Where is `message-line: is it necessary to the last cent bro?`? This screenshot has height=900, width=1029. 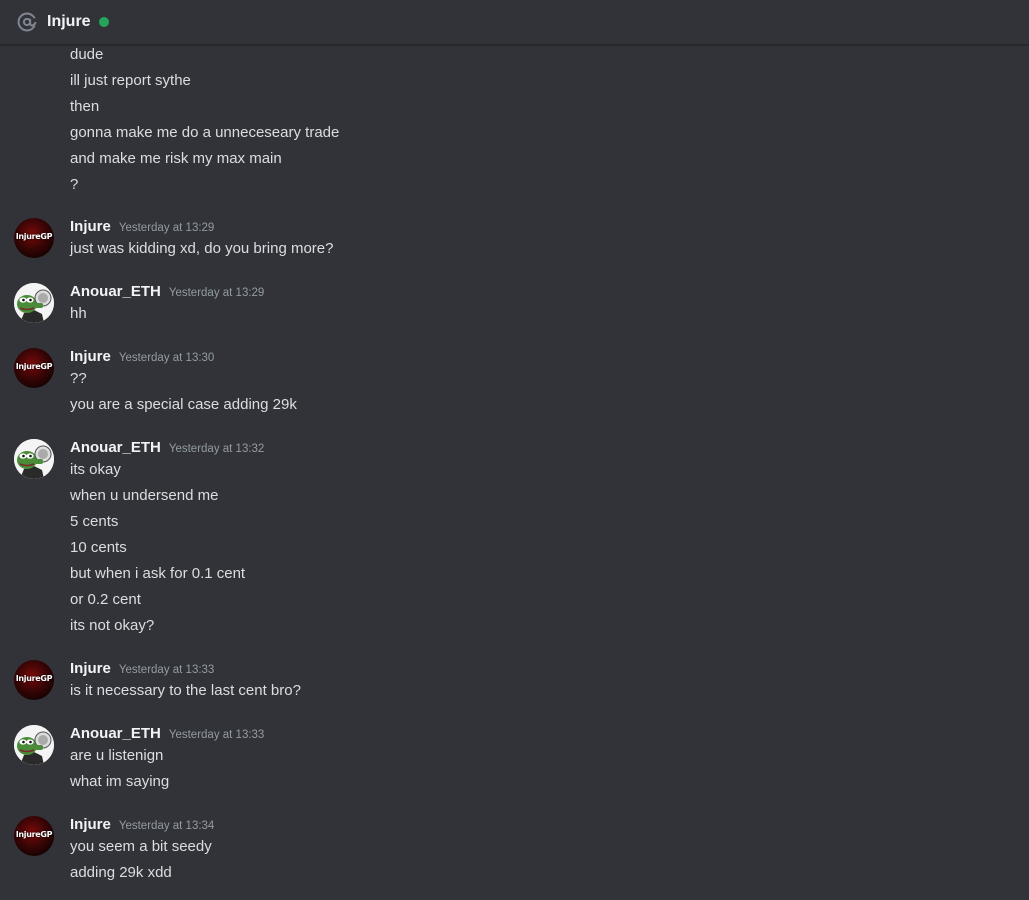
message-line: is it necessary to the last cent bro? is located at coordinates (185, 690).